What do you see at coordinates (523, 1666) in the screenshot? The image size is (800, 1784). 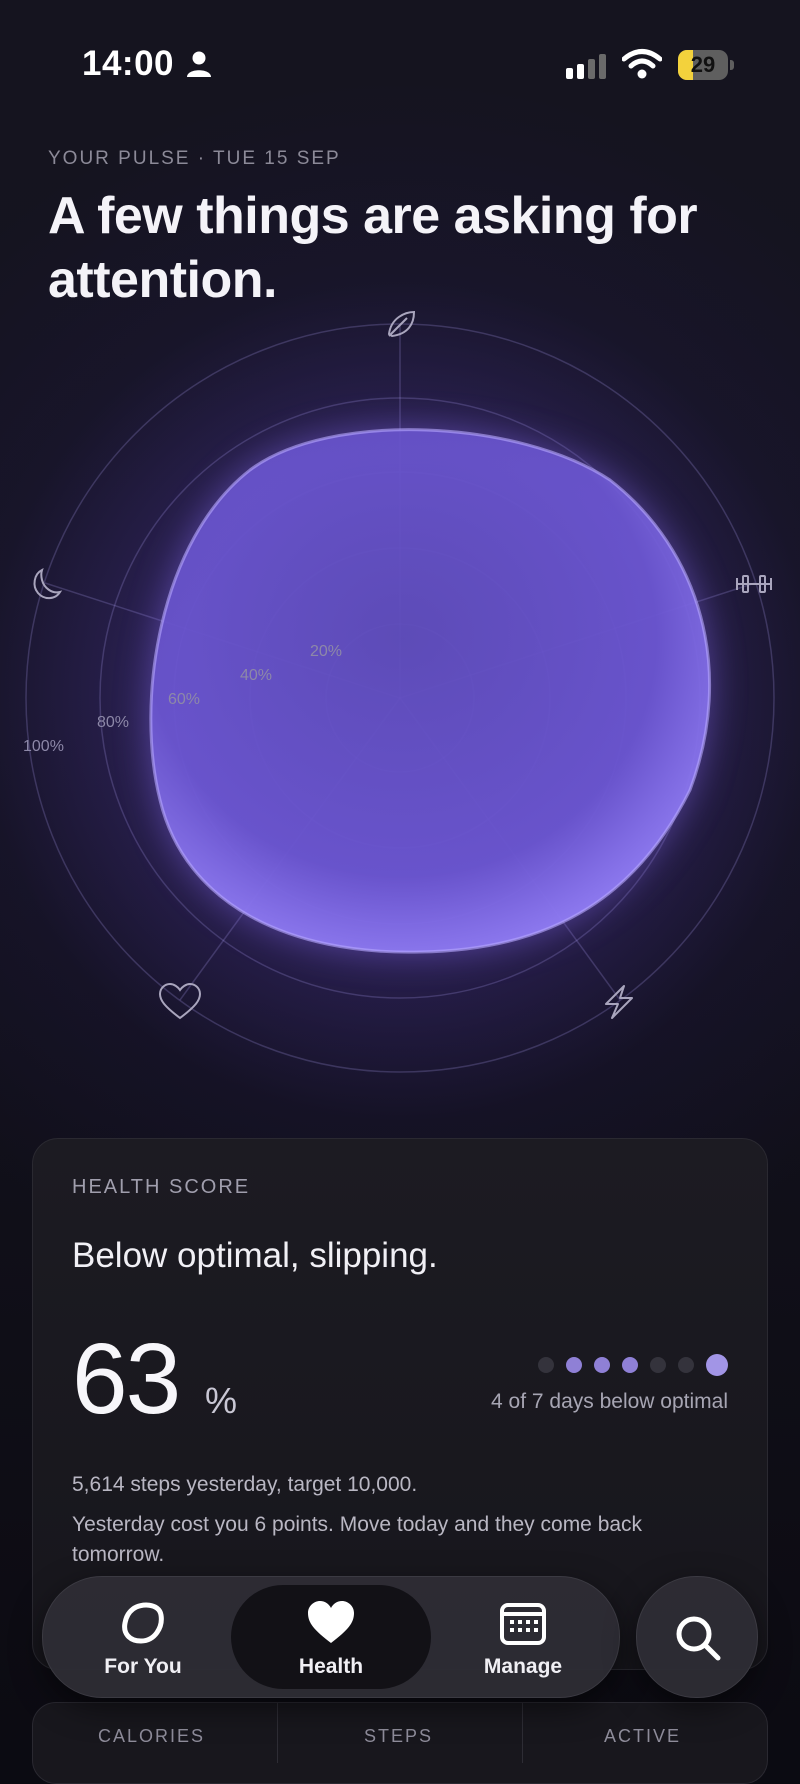 I see `tab-label-manage: Manage` at bounding box center [523, 1666].